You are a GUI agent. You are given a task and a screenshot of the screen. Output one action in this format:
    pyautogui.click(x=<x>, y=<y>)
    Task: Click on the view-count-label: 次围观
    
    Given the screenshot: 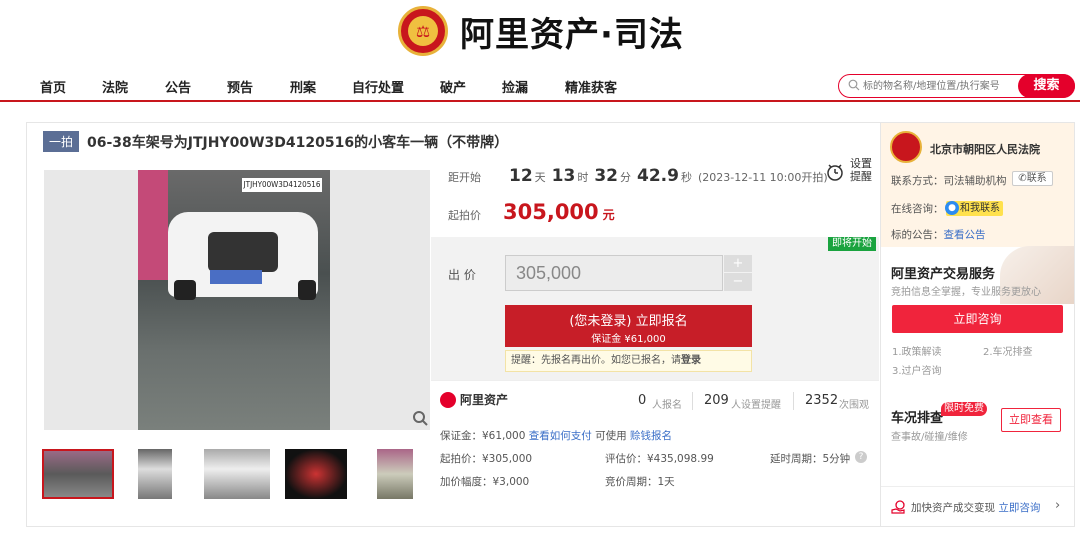 What is the action you would take?
    pyautogui.click(x=854, y=405)
    